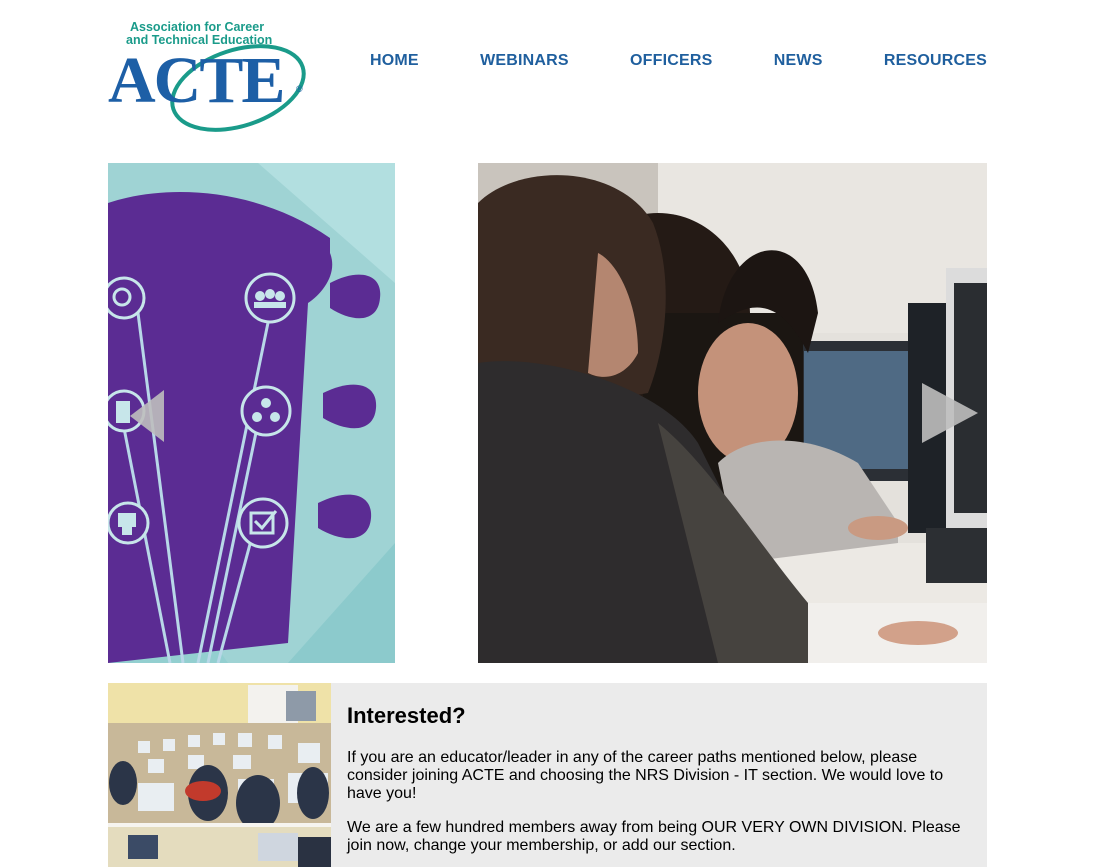  I want to click on logo-line-1: Association for Career, so click(197, 27).